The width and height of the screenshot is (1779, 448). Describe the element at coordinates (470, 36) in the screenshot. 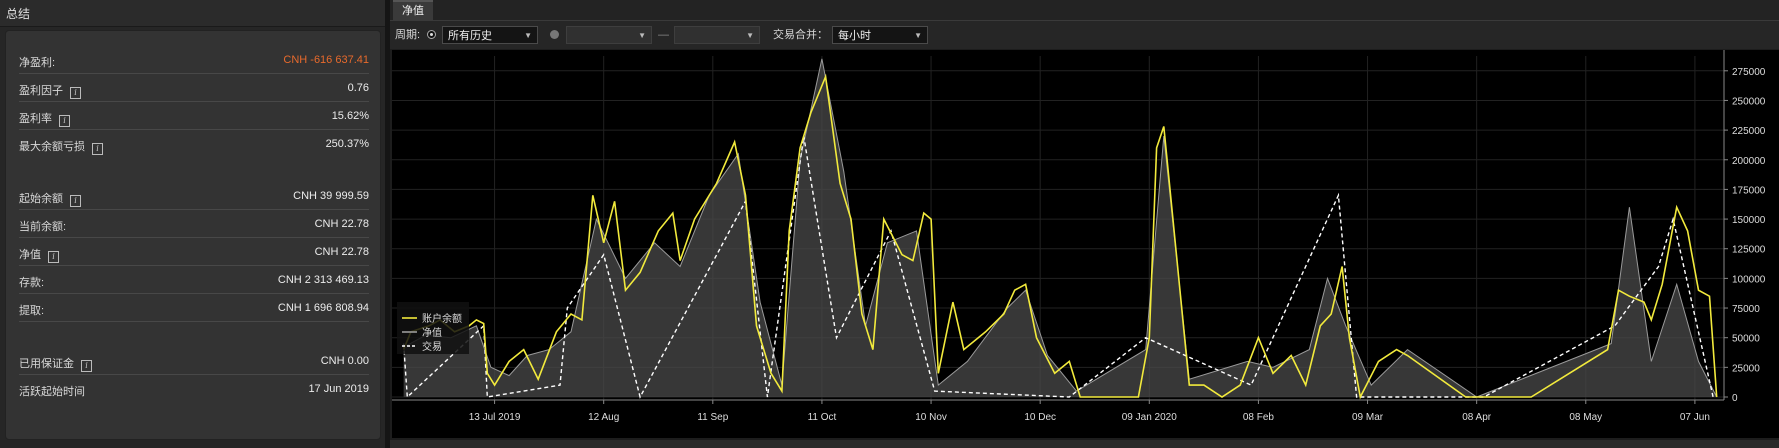

I see `period-select-value: 所有历史` at that location.